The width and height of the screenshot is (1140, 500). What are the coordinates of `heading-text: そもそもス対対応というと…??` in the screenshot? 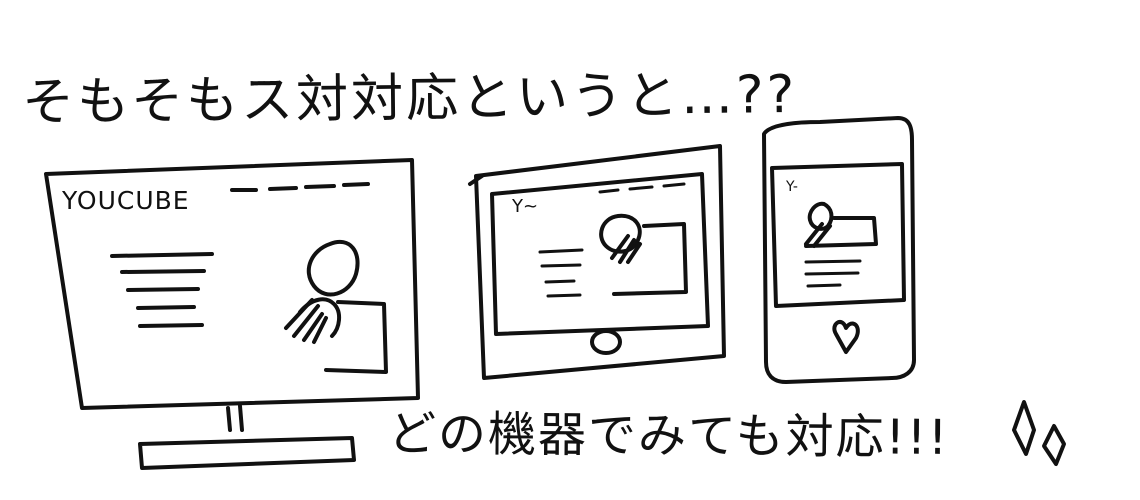 It's located at (409, 99).